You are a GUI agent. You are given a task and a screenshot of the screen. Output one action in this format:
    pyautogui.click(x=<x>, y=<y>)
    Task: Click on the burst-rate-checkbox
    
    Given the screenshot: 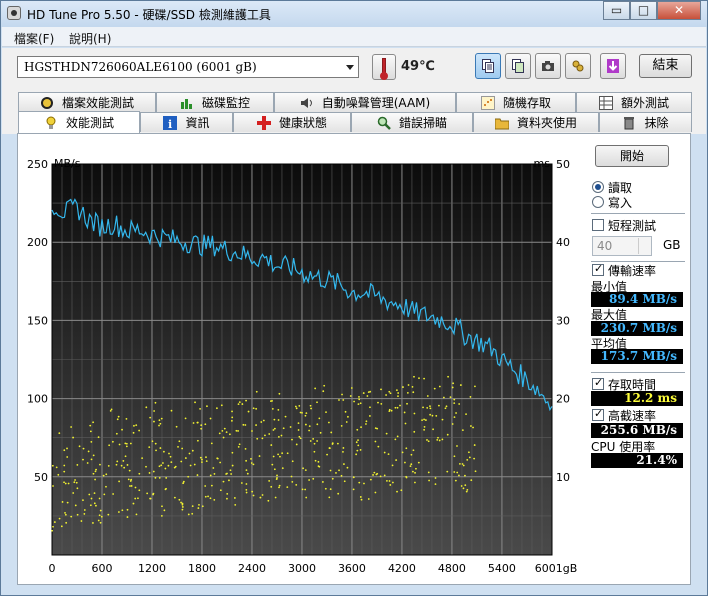 What is the action you would take?
    pyautogui.click(x=598, y=414)
    